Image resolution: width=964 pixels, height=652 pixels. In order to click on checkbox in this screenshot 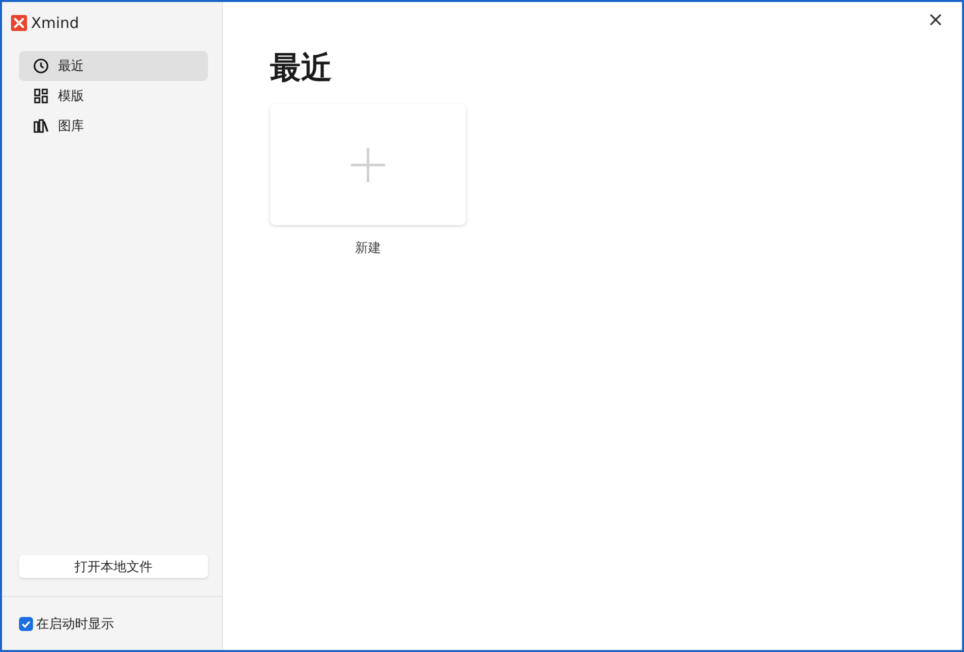, I will do `click(26, 623)`.